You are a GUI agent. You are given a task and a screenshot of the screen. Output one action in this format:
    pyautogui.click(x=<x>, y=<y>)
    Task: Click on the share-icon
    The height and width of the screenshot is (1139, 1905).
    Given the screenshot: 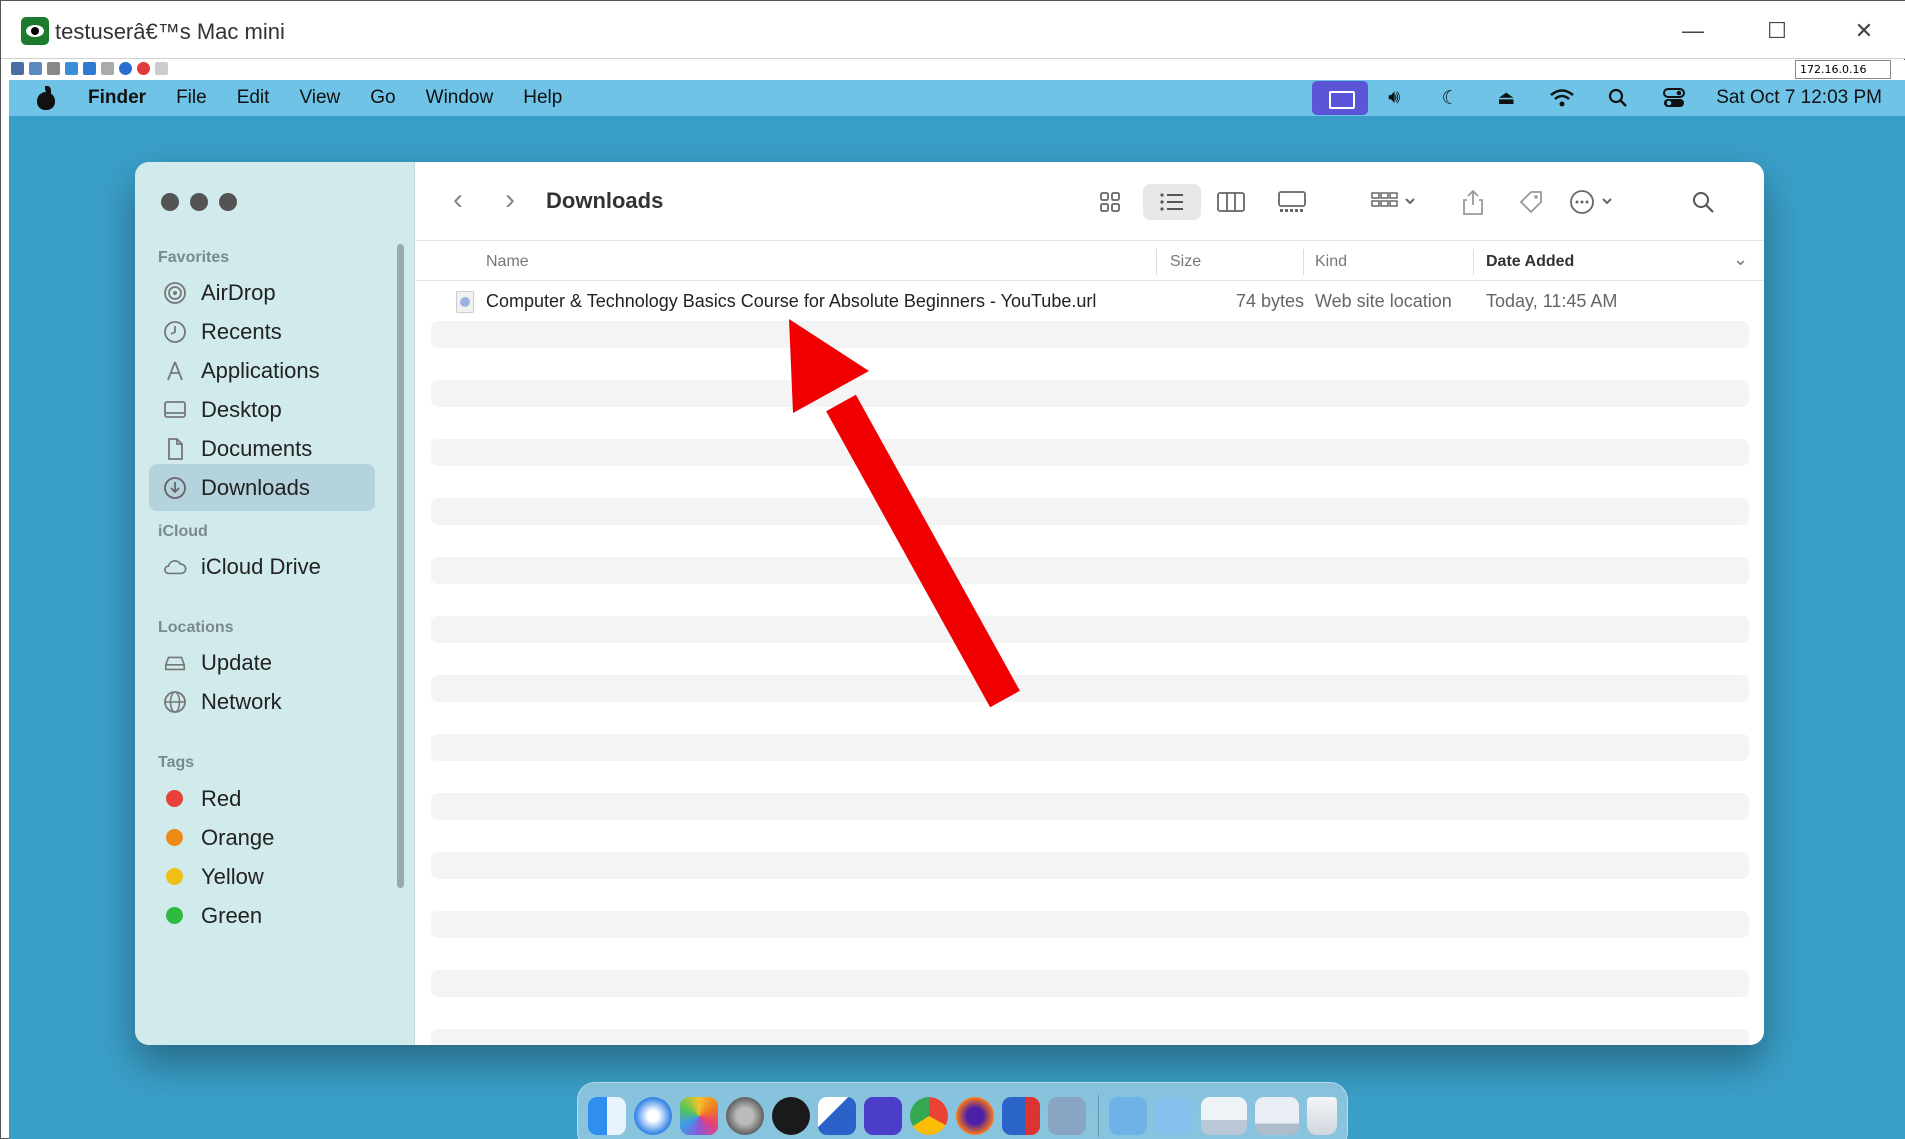 What is the action you would take?
    pyautogui.click(x=1473, y=202)
    